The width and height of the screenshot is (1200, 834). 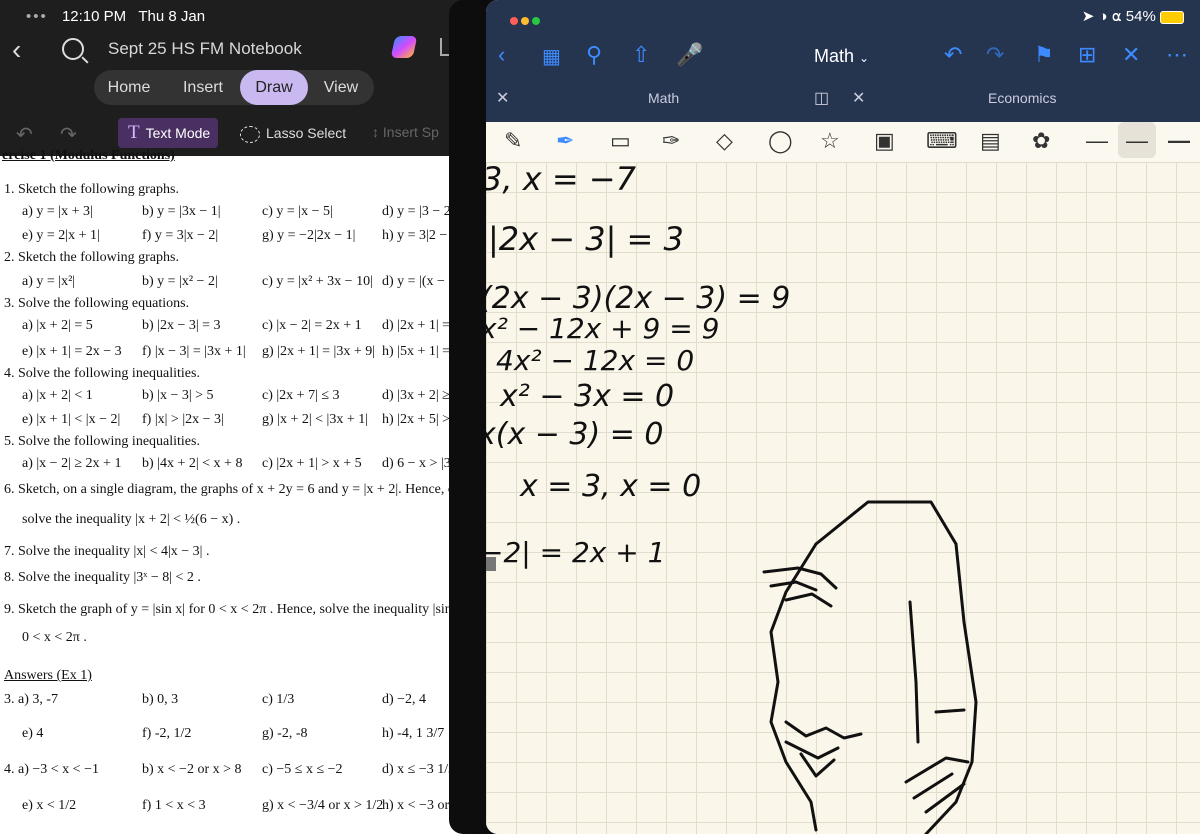 What do you see at coordinates (1137, 140) in the screenshot?
I see `medium-stroke-icon: —` at bounding box center [1137, 140].